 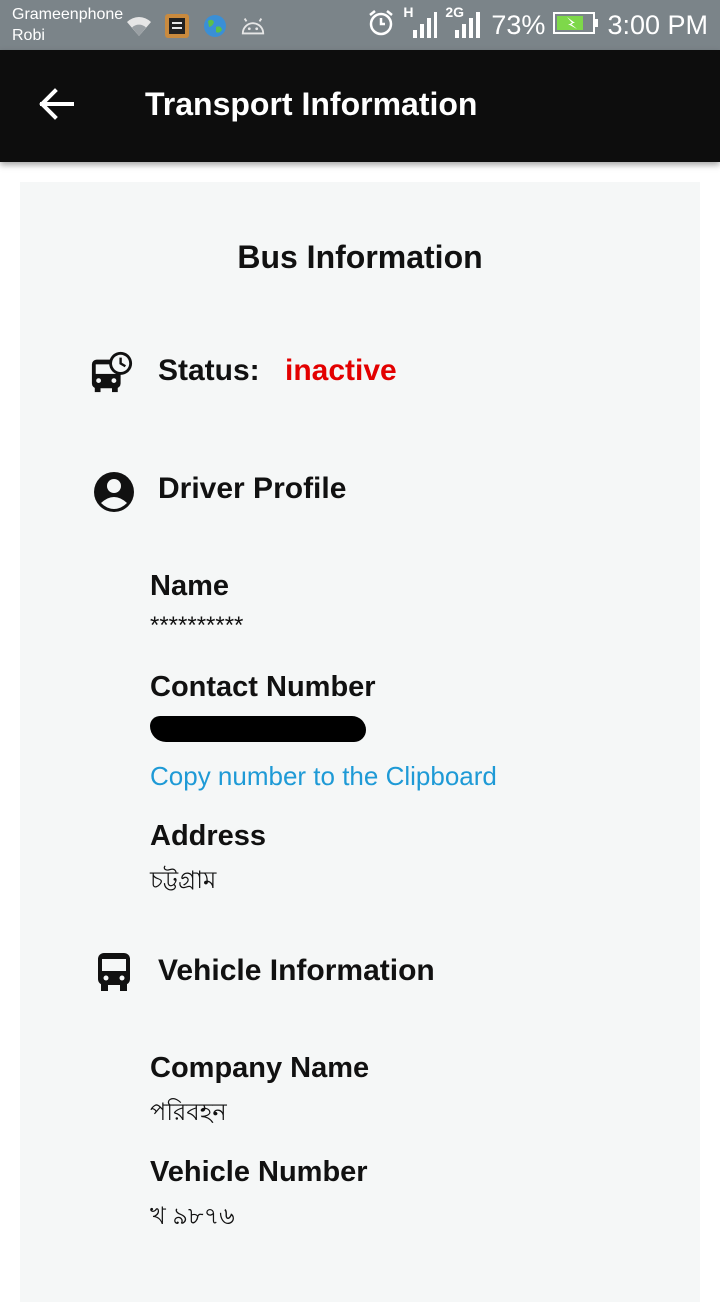 I want to click on battery-percent: 73%, so click(x=518, y=24).